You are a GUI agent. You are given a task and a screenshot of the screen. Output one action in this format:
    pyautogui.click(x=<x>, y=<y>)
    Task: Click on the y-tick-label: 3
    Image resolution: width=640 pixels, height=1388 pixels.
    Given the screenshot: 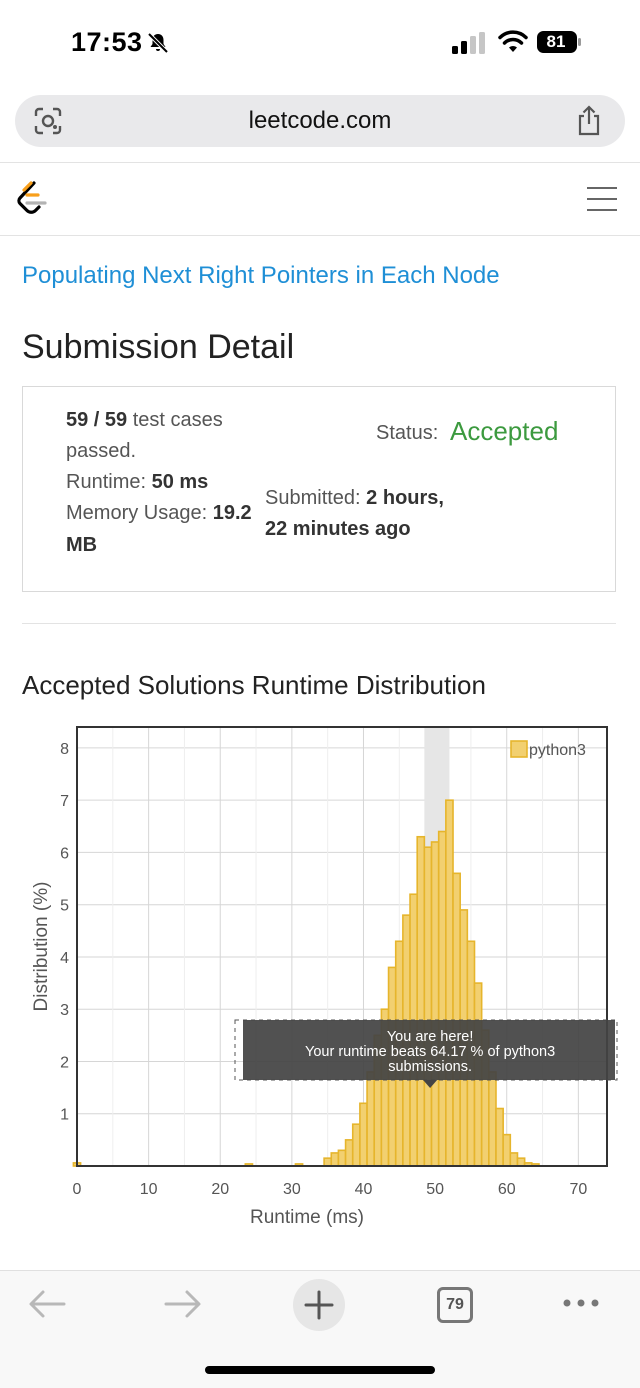 What is the action you would take?
    pyautogui.click(x=64, y=1010)
    